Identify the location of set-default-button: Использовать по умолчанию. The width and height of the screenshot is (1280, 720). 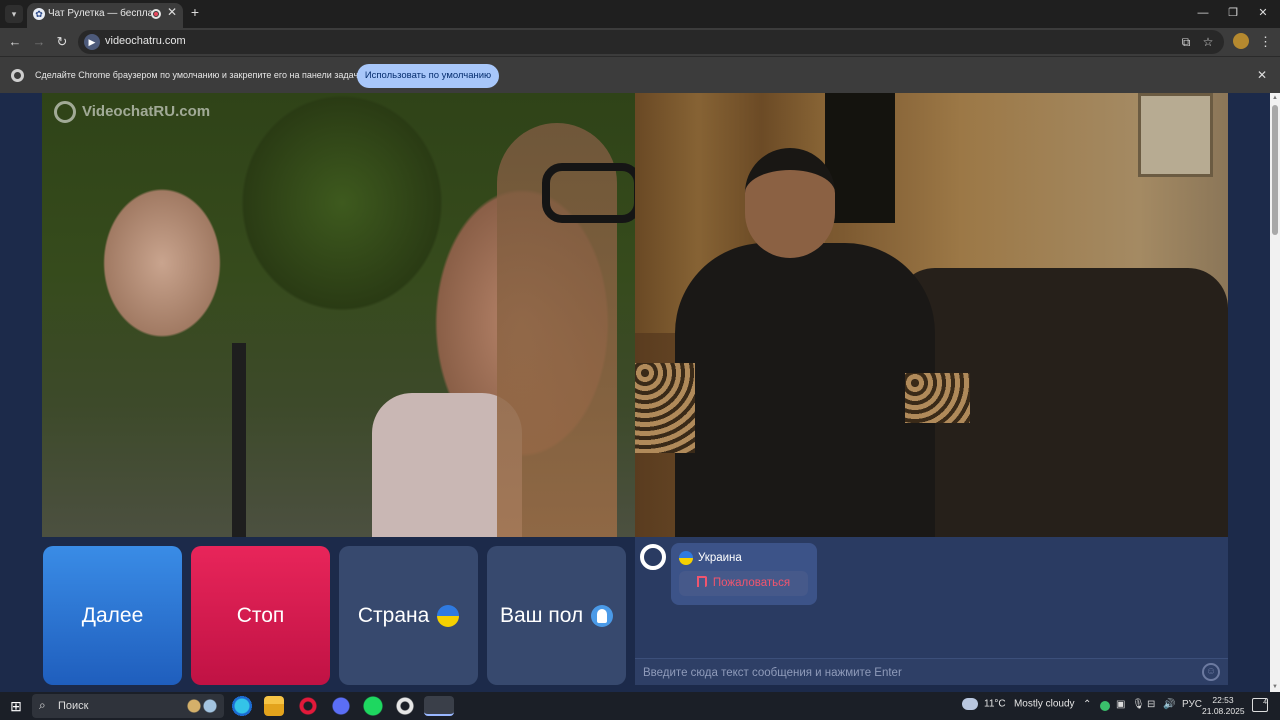
(428, 76).